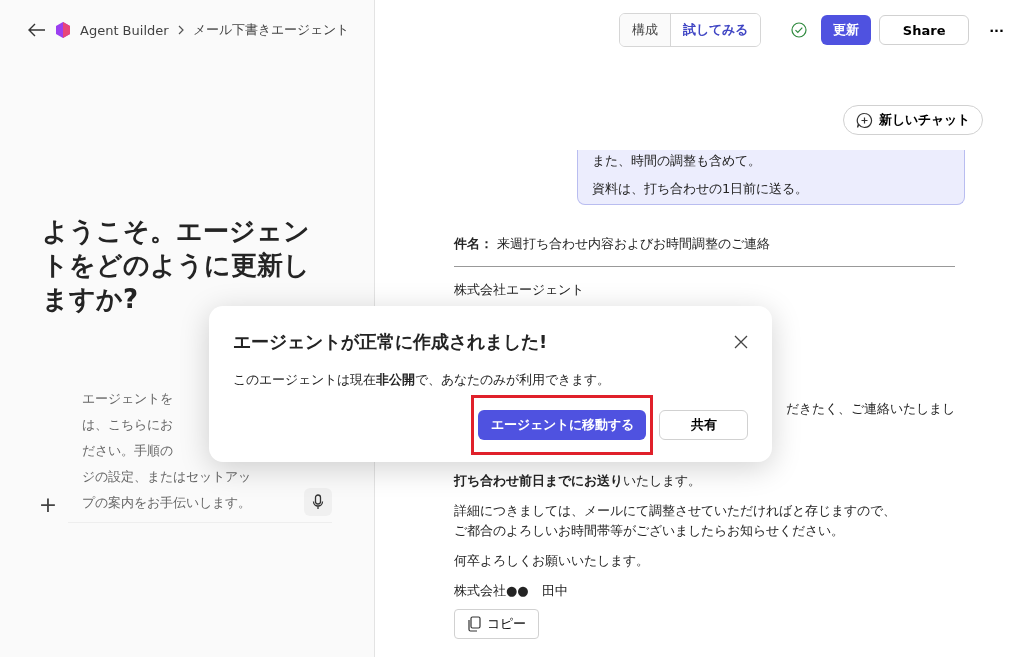 This screenshot has height=657, width=1028. What do you see at coordinates (127, 451) in the screenshot?
I see `placeholder-line: ださい。手順の` at bounding box center [127, 451].